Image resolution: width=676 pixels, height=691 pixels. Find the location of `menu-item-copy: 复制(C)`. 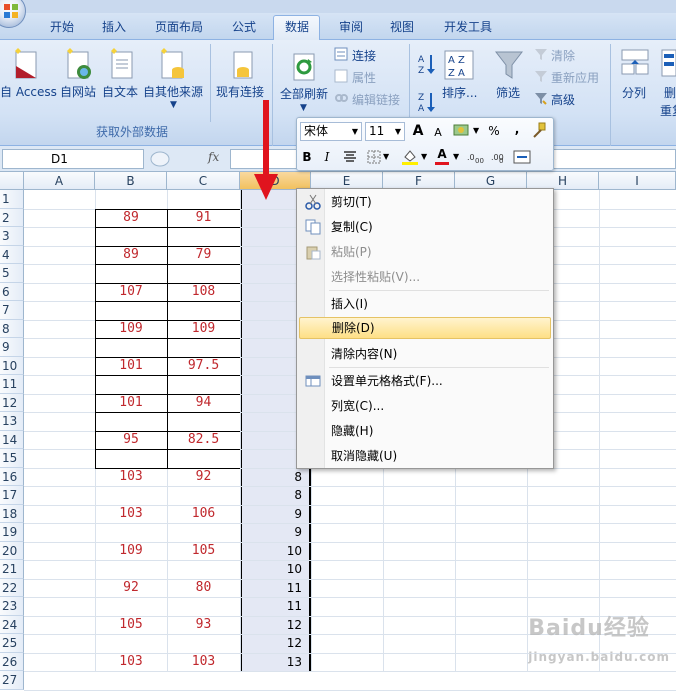

menu-item-copy: 复制(C) is located at coordinates (425, 227).